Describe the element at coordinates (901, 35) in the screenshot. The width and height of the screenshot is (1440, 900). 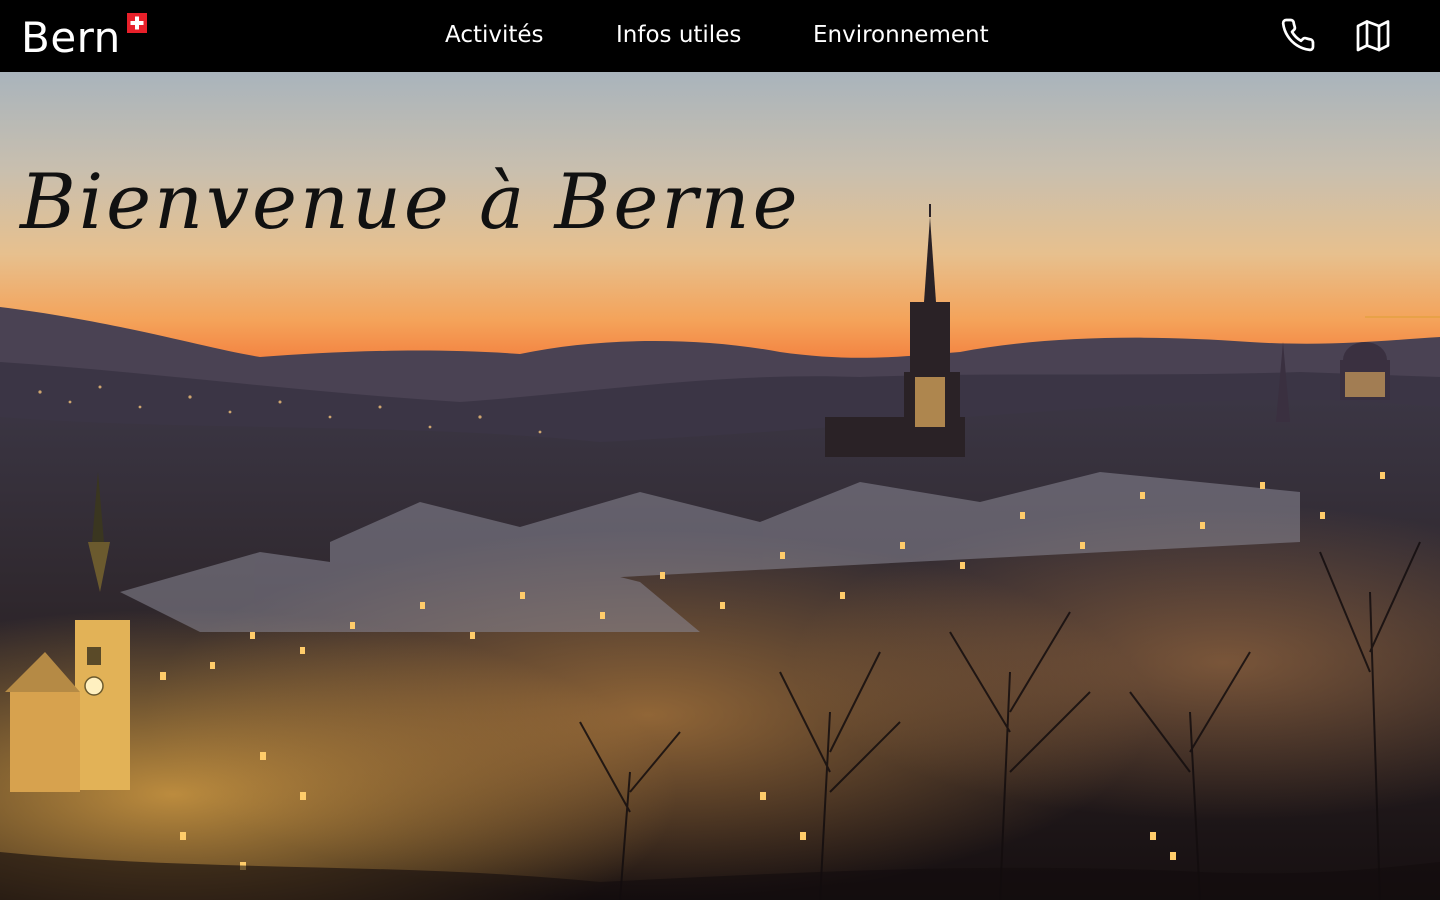
I see `nav-link-environnement: Environnement` at that location.